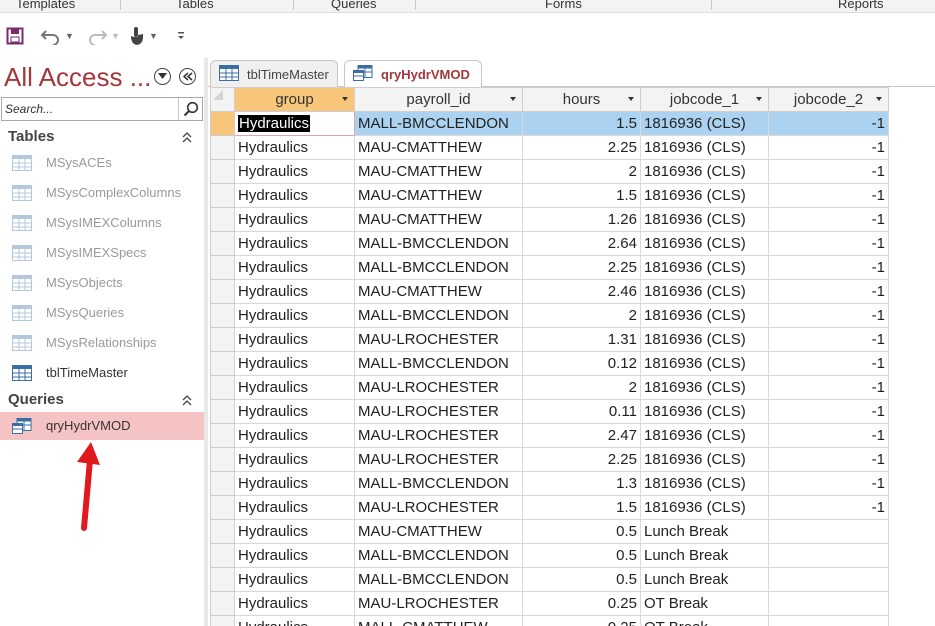 This screenshot has width=935, height=626. I want to click on table-cell-hours: 2.64, so click(581, 243).